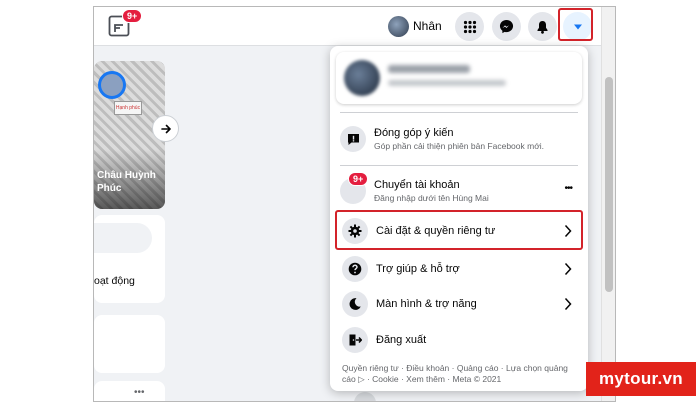 This screenshot has width=700, height=405. I want to click on create-post-card: oạt động, so click(129, 259).